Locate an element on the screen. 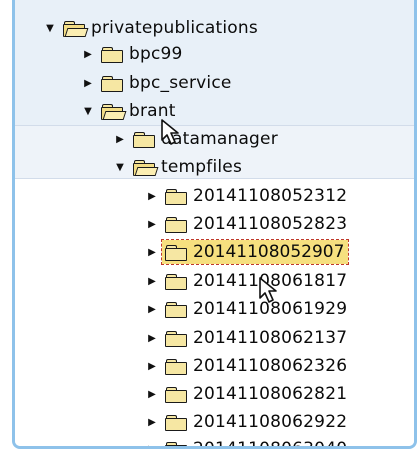 This screenshot has width=420, height=452. tree-node-leaf: ▶ 20141108062922 is located at coordinates (279, 422).